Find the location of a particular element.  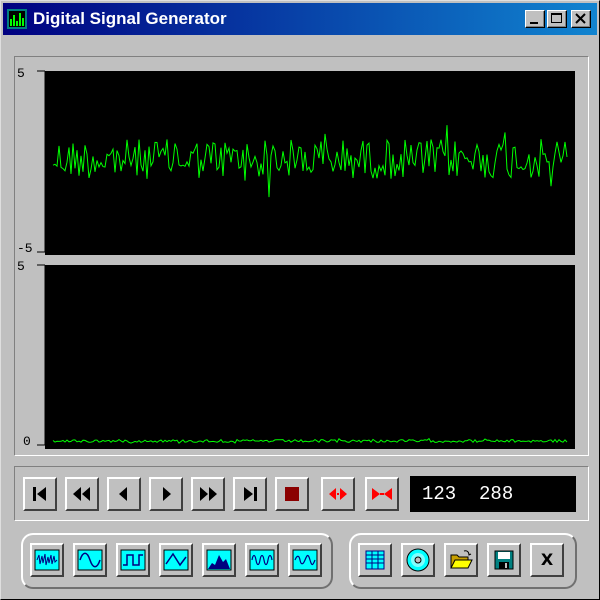

stop-button is located at coordinates (292, 494).